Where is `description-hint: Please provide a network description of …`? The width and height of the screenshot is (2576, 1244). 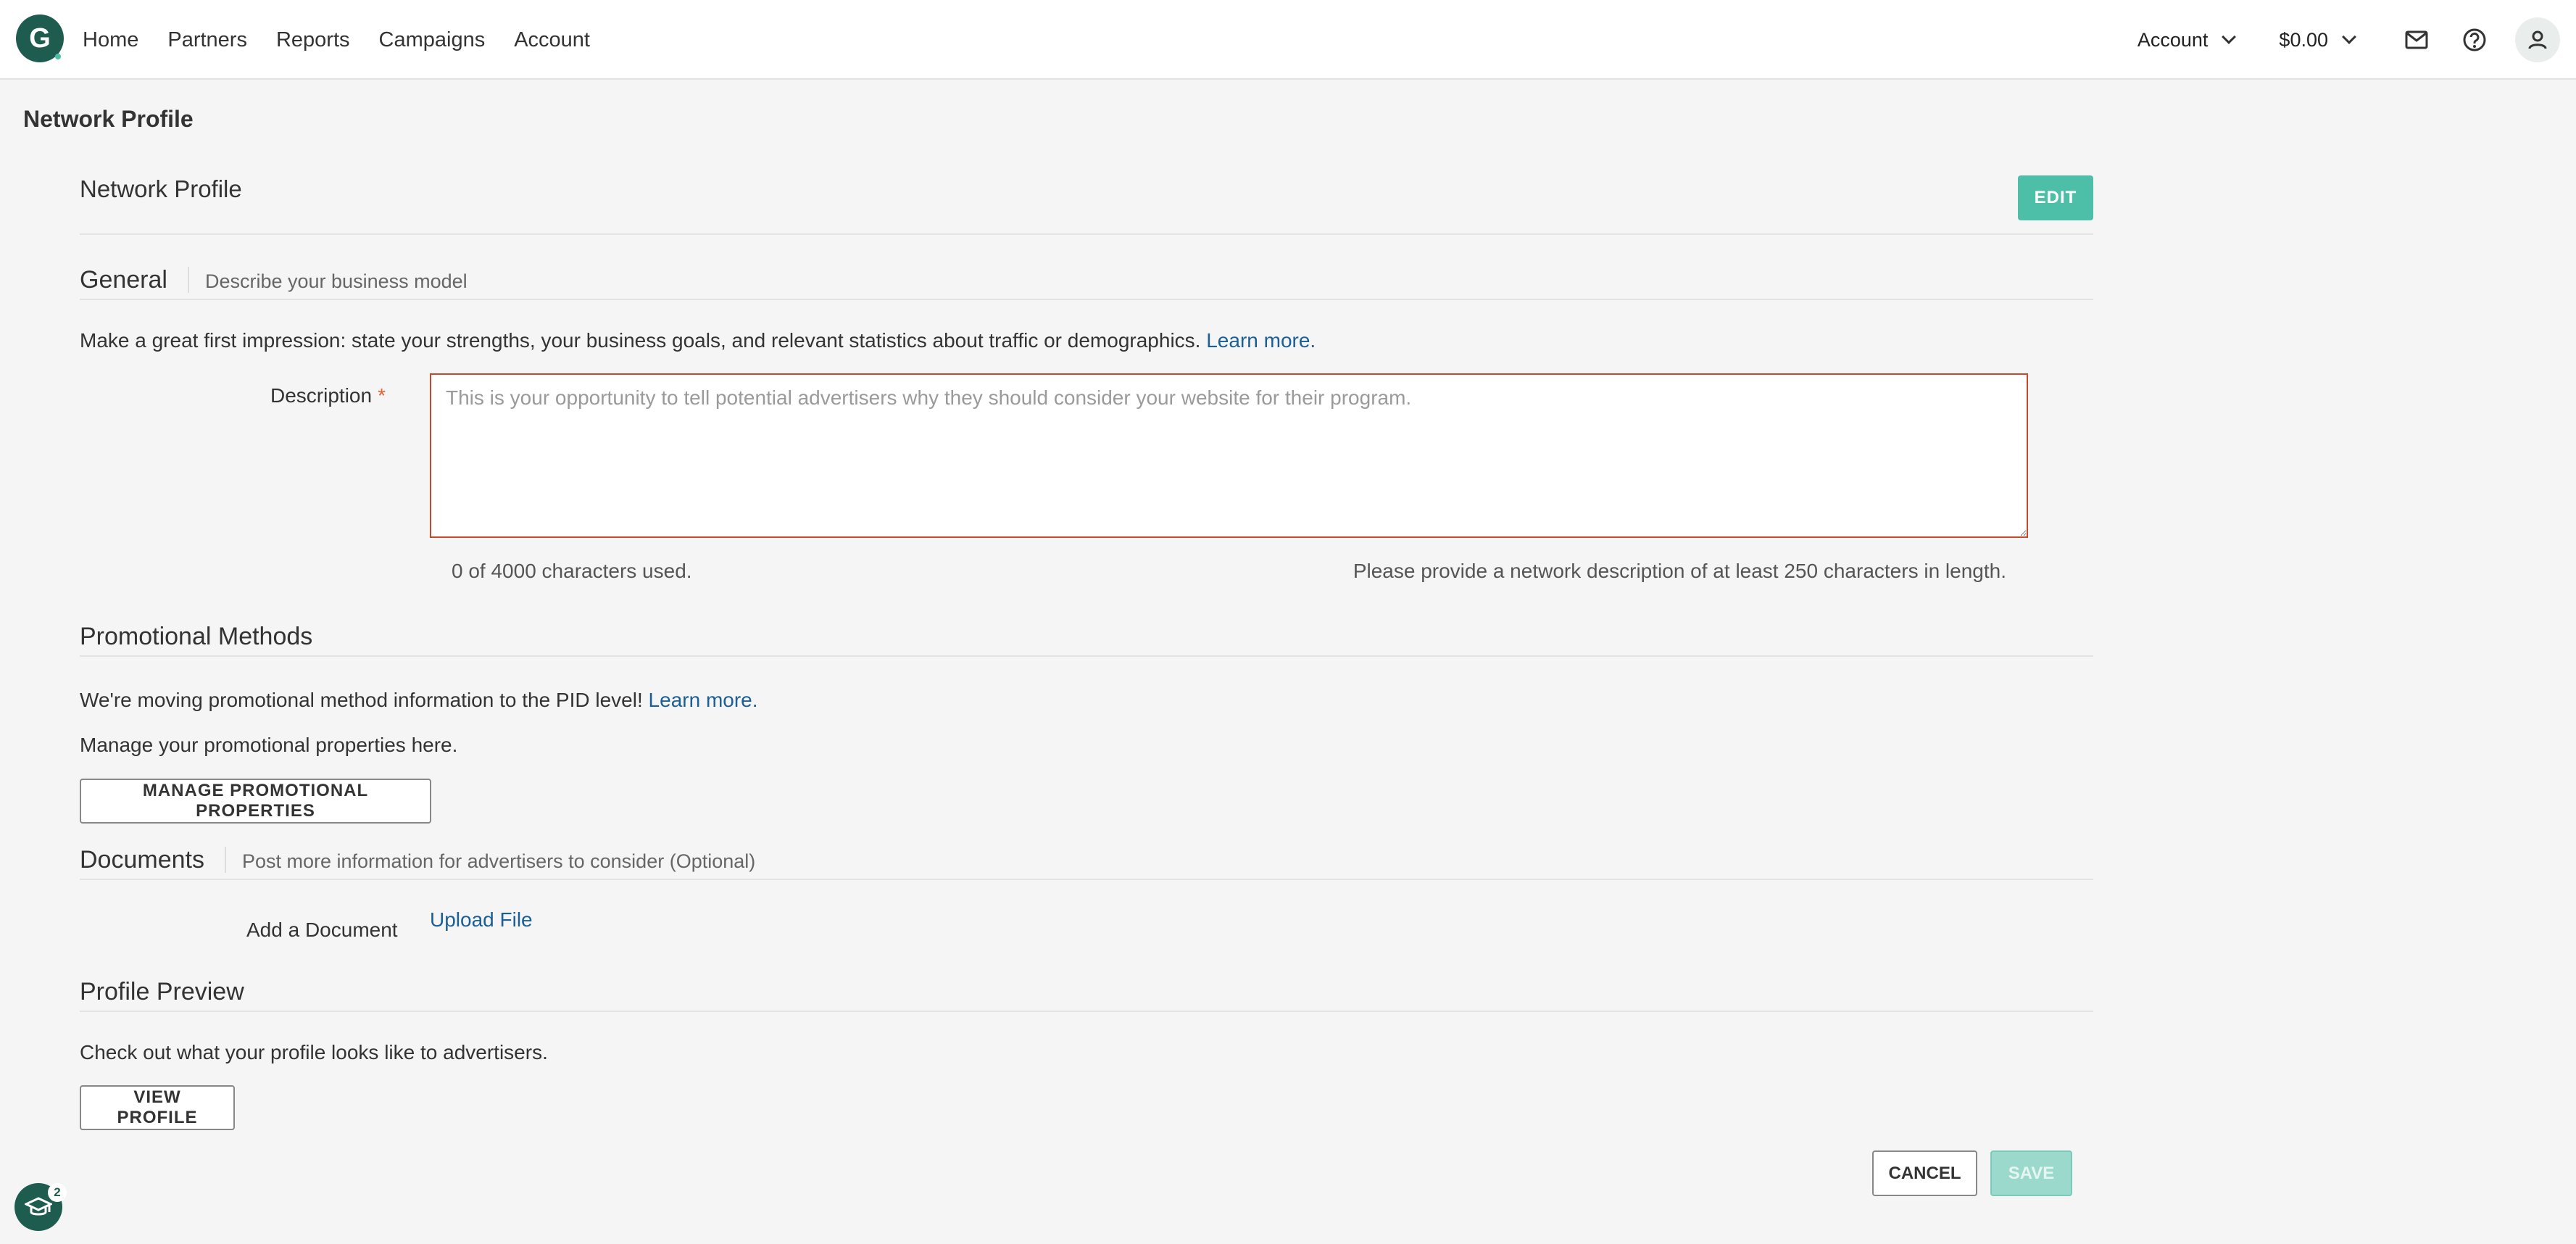
description-hint: Please provide a network description of … is located at coordinates (1679, 571).